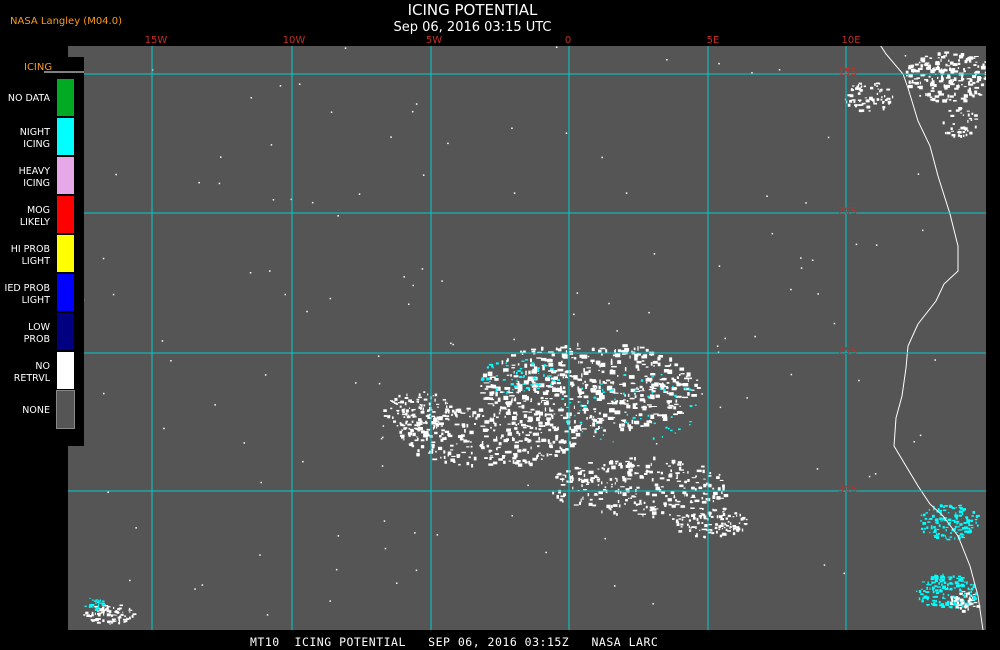  What do you see at coordinates (42, 332) in the screenshot?
I see `legend-item-low-prob: LOW PROB` at bounding box center [42, 332].